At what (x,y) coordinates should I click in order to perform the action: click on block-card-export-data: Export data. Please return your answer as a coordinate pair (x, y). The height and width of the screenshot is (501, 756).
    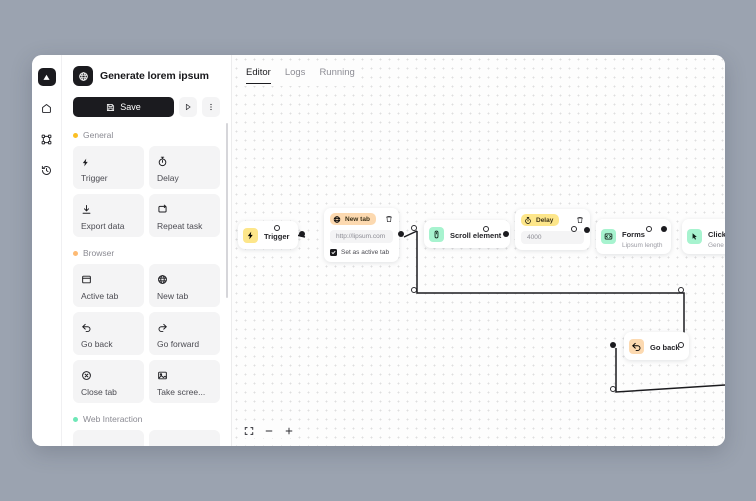
    Looking at the image, I should click on (108, 215).